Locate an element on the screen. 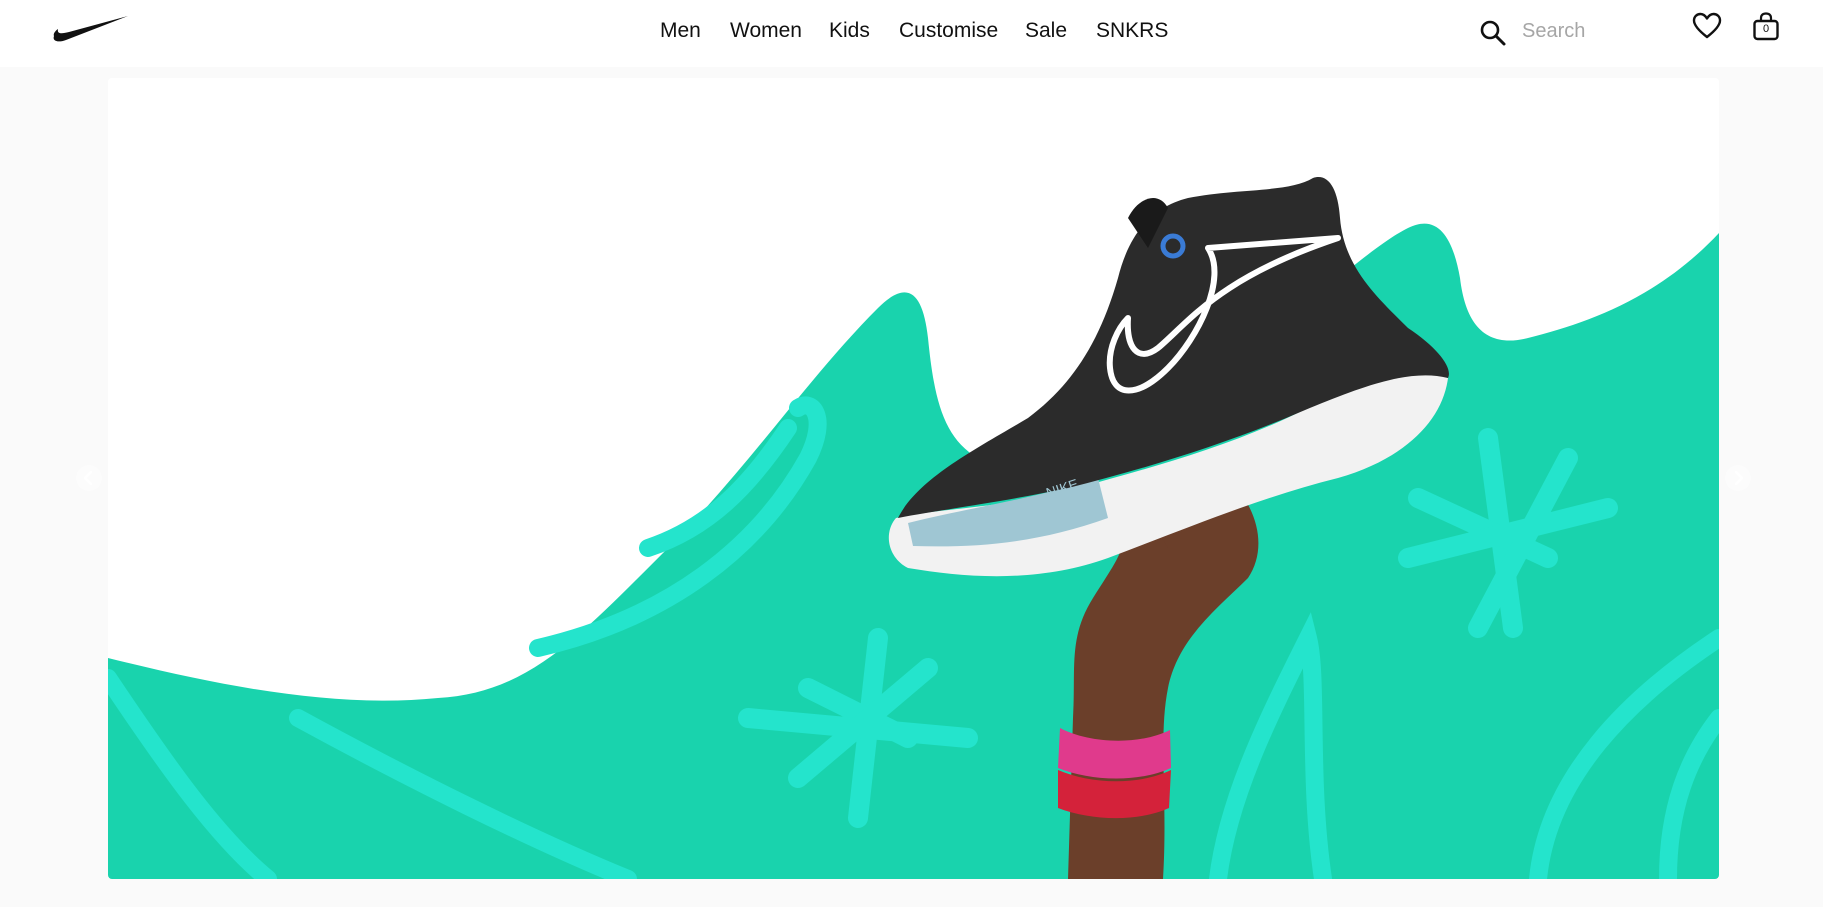 The height and width of the screenshot is (907, 1823). site-header: Men Women Kids Customise Sale SNKRS 0 is located at coordinates (911, 33).